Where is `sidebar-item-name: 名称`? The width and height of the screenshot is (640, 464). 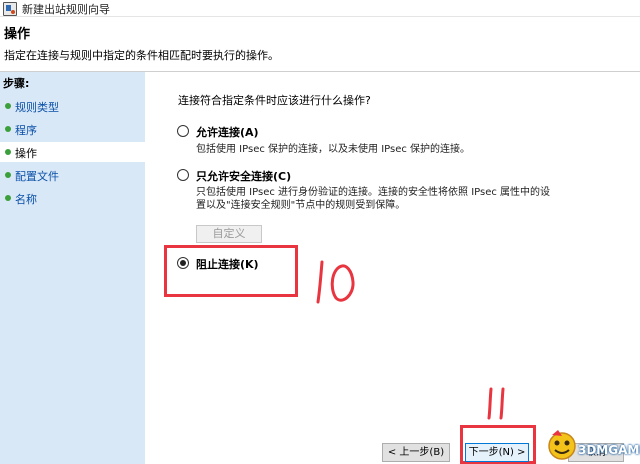
sidebar-item-name: 名称 is located at coordinates (72, 198).